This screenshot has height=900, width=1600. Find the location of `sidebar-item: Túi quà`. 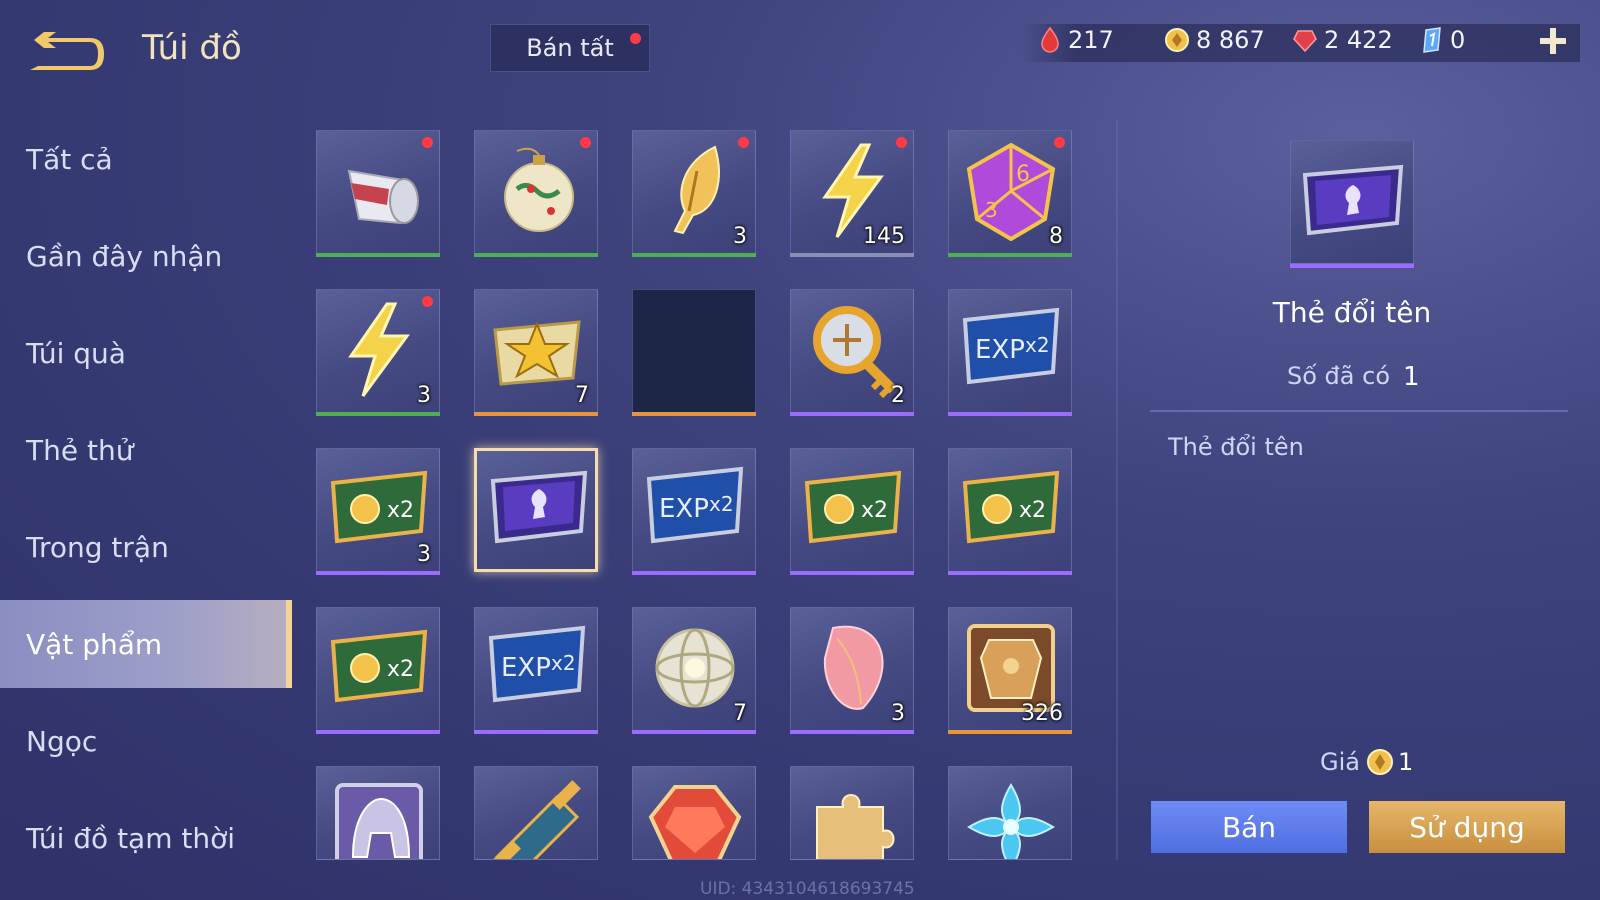

sidebar-item: Túi quà is located at coordinates (146, 353).